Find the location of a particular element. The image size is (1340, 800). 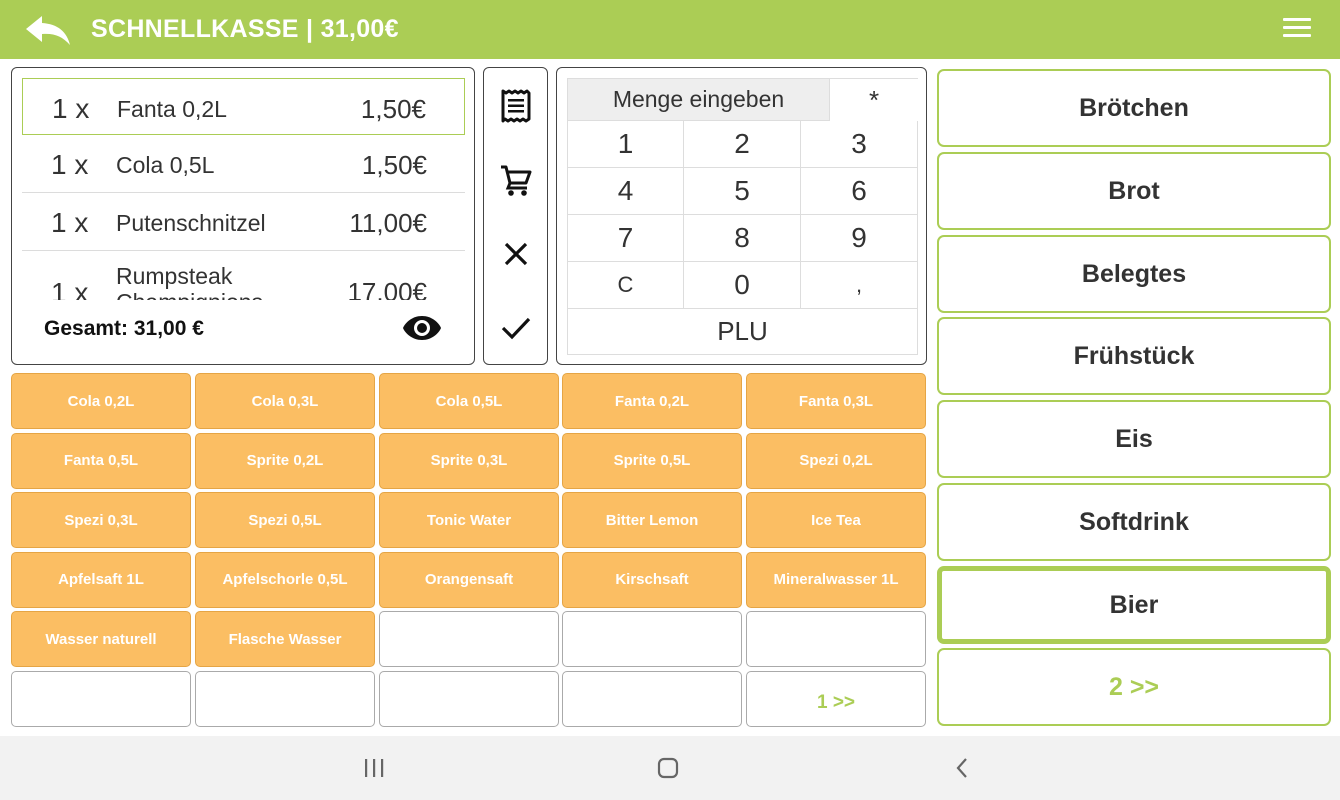

product-button: Fanta 0,3L is located at coordinates (836, 401).